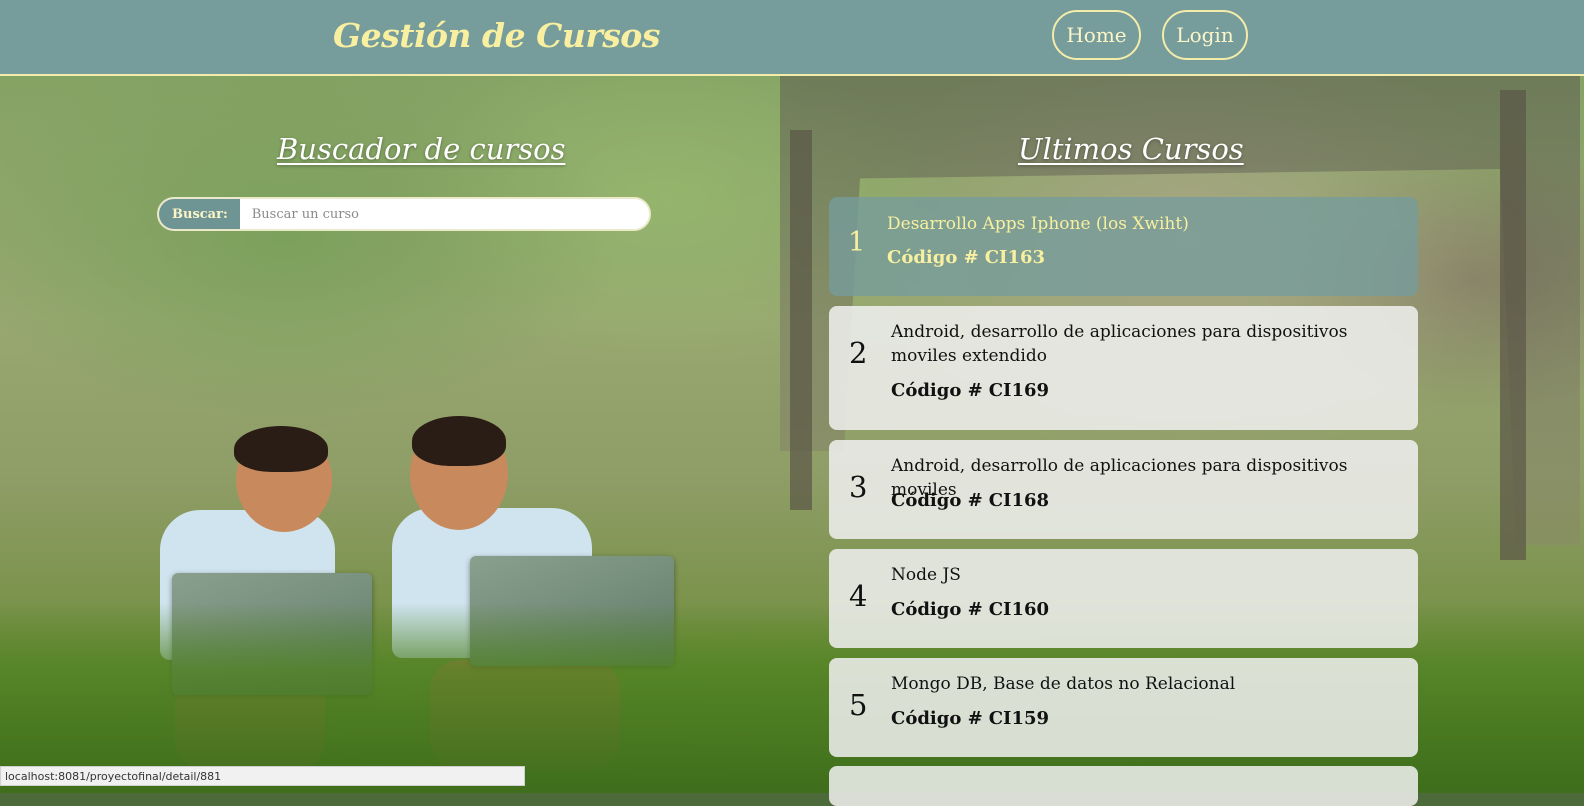 The image size is (1584, 806). What do you see at coordinates (1015, 257) in the screenshot?
I see `course-code-value: CI163` at bounding box center [1015, 257].